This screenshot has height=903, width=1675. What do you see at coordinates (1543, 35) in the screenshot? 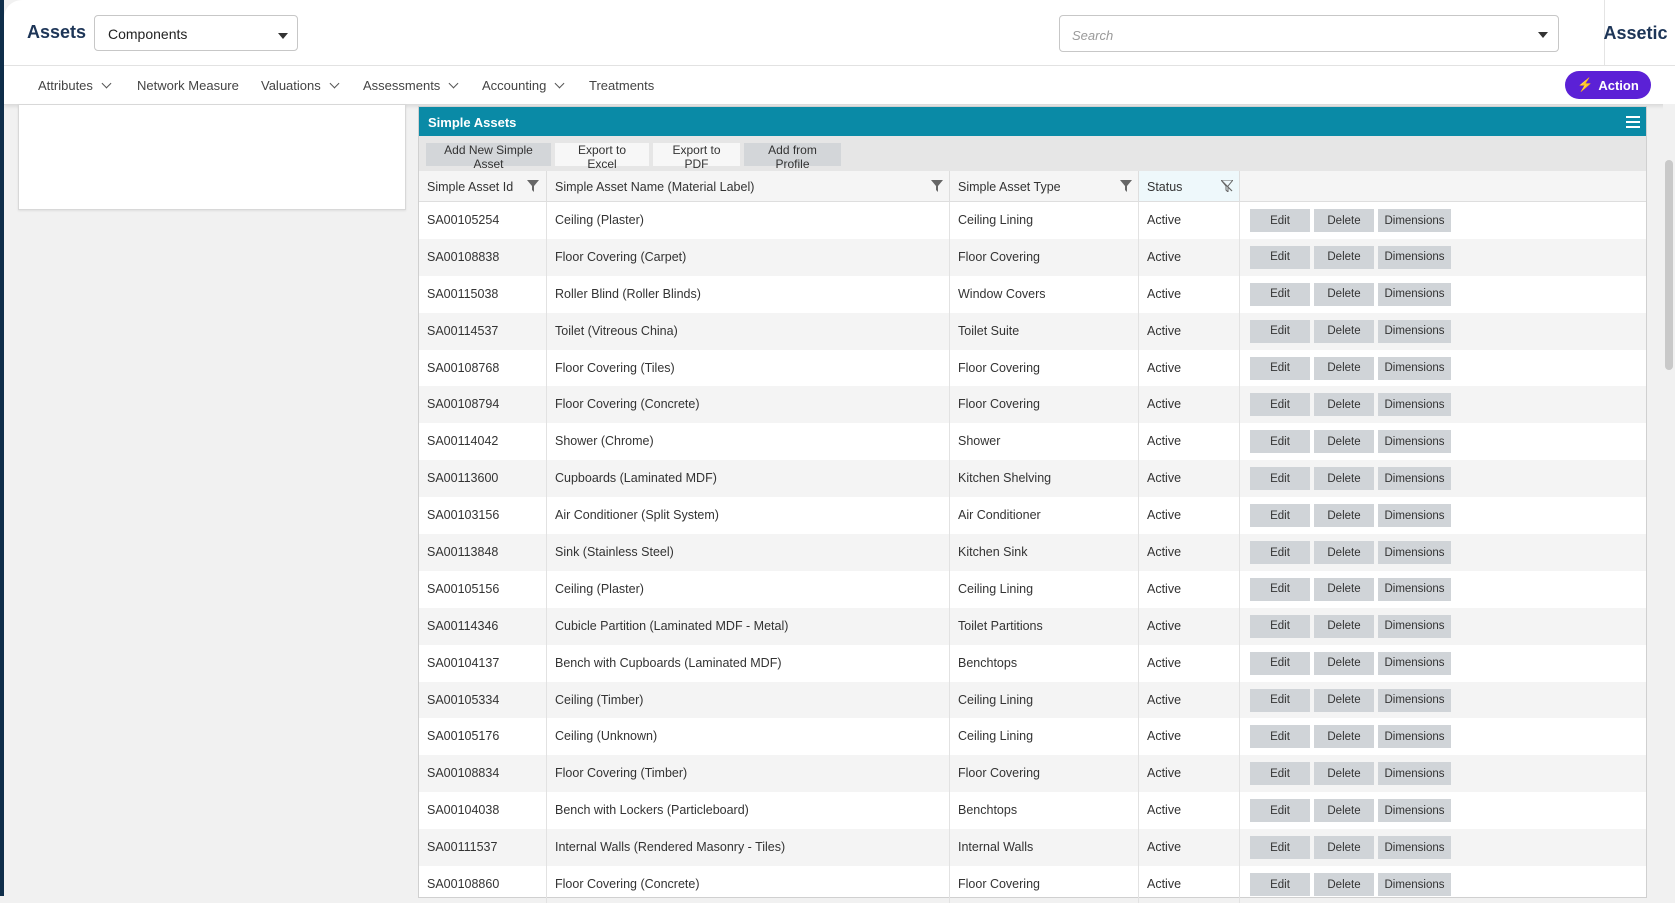
I see `caret-down-icon` at bounding box center [1543, 35].